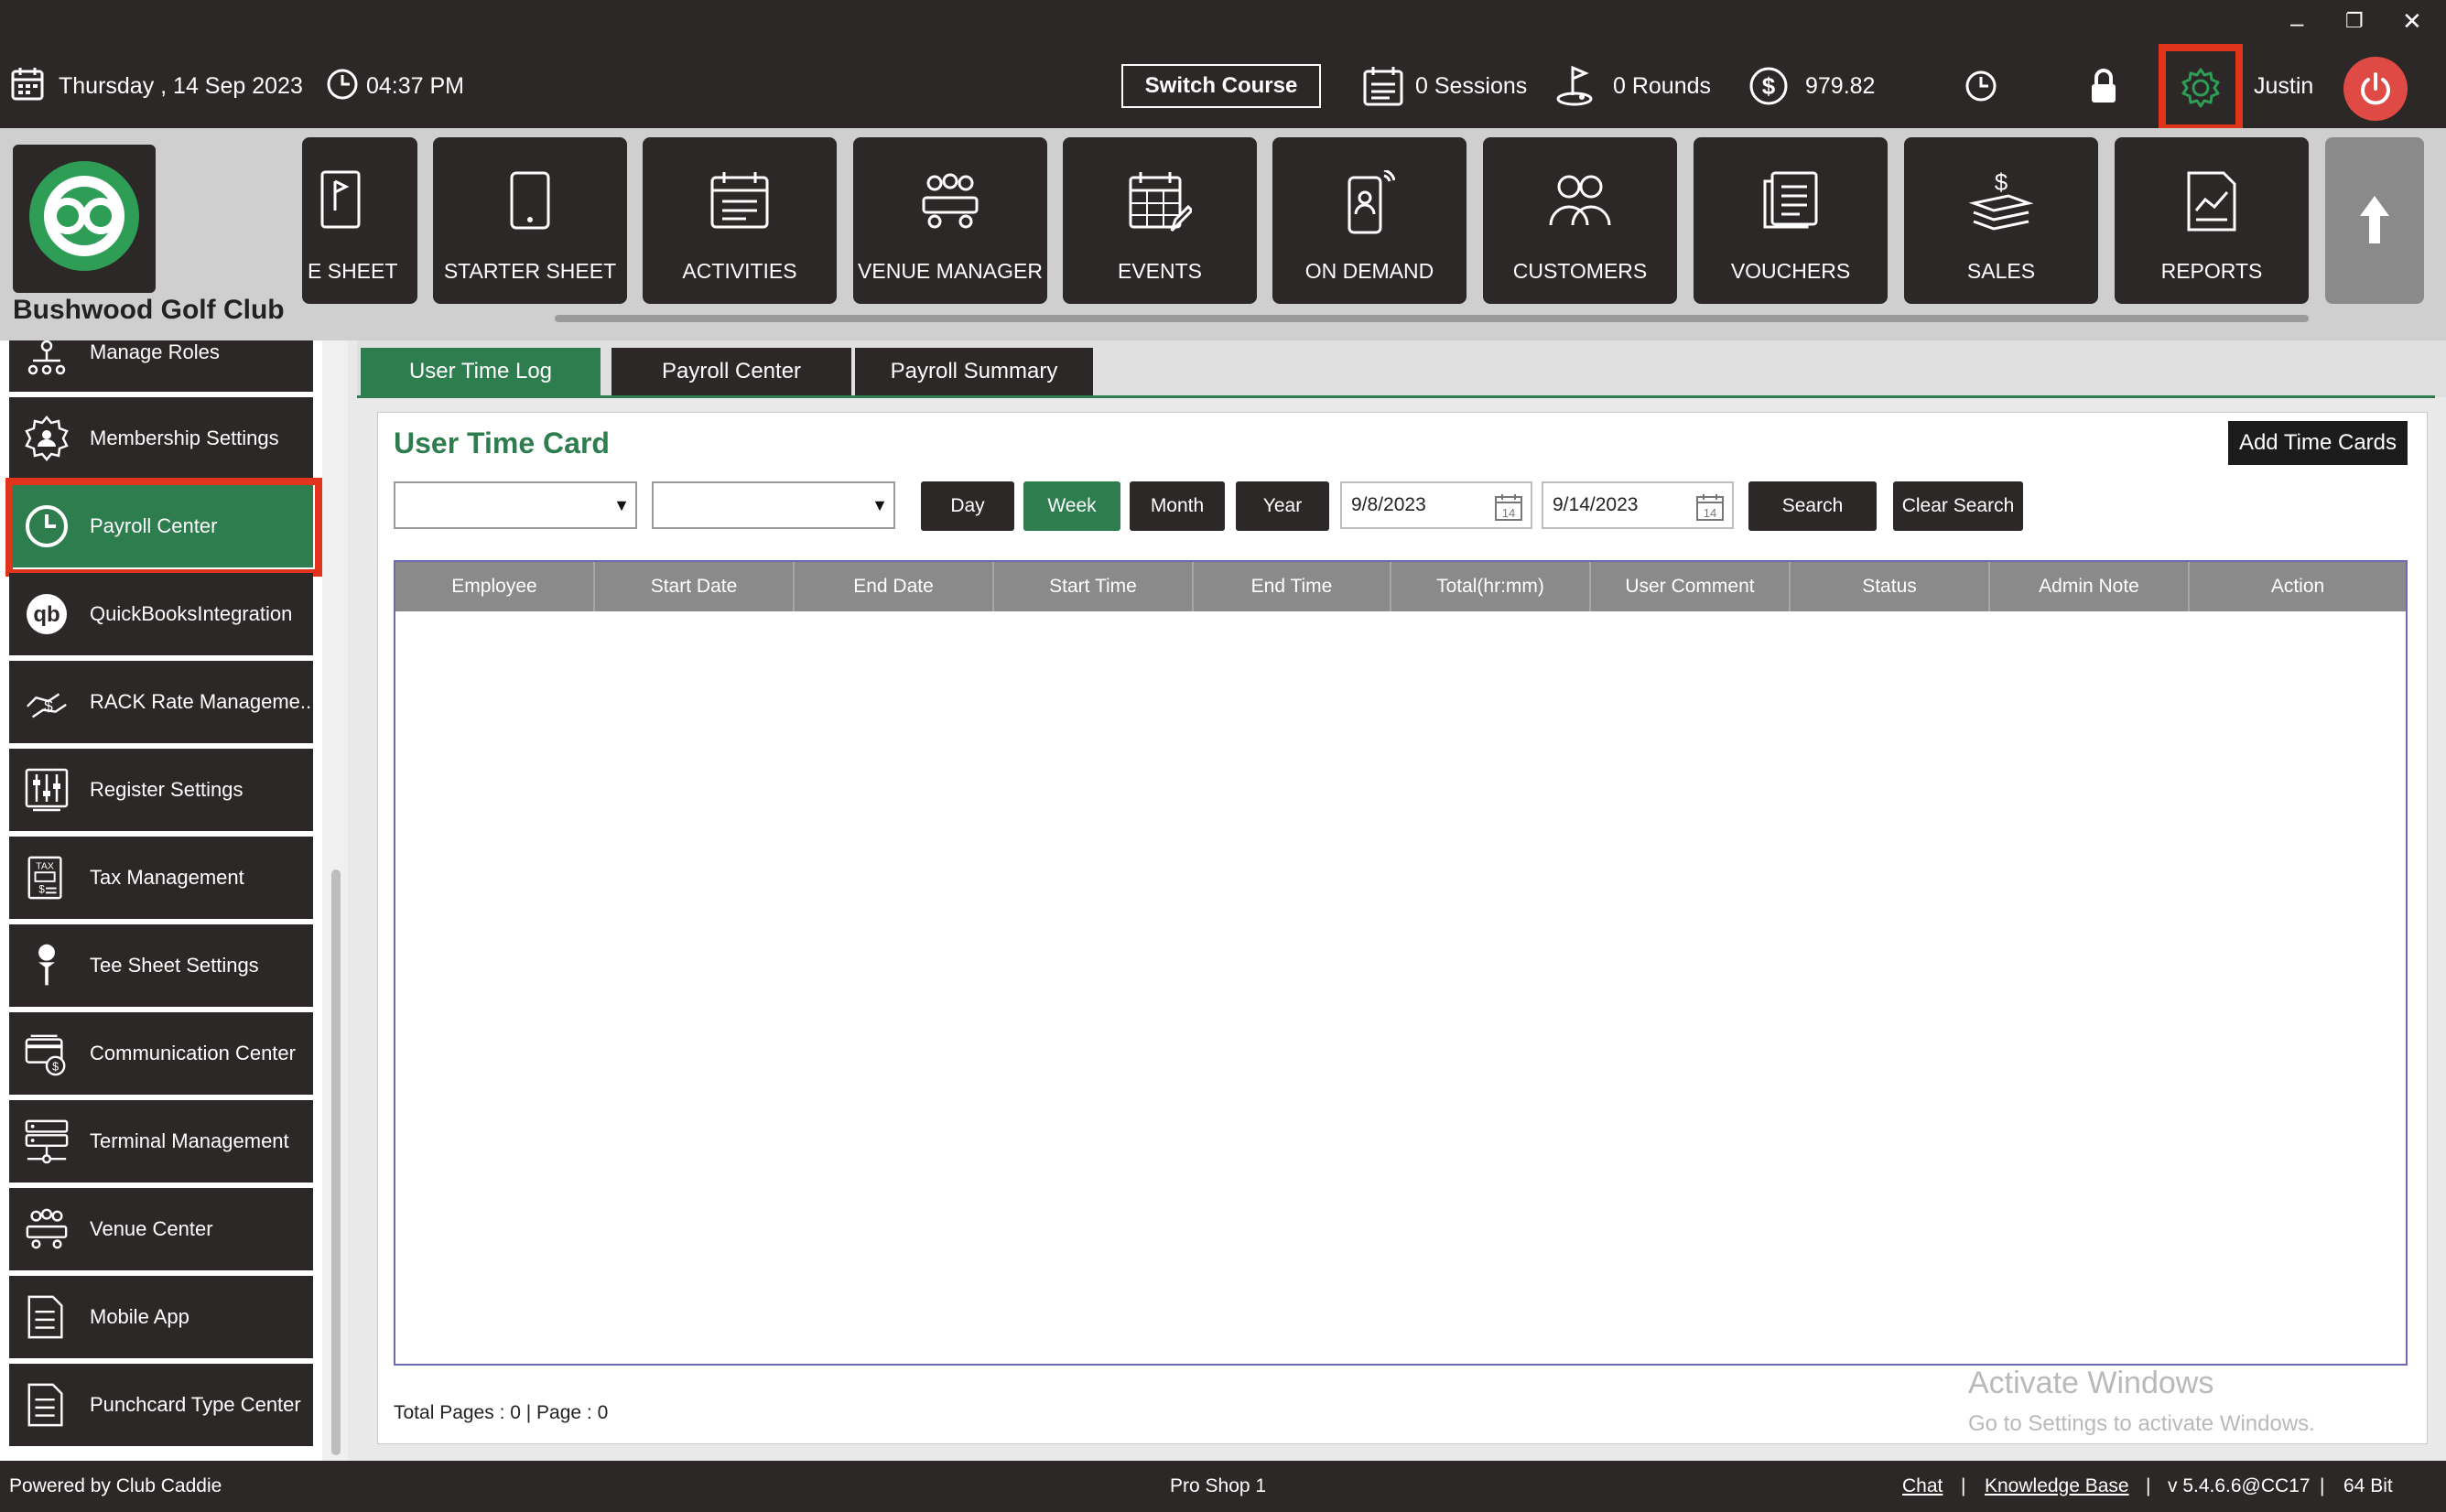 The width and height of the screenshot is (2446, 1512). Describe the element at coordinates (140, 1316) in the screenshot. I see `sidebar-item-label: Mobile App` at that location.